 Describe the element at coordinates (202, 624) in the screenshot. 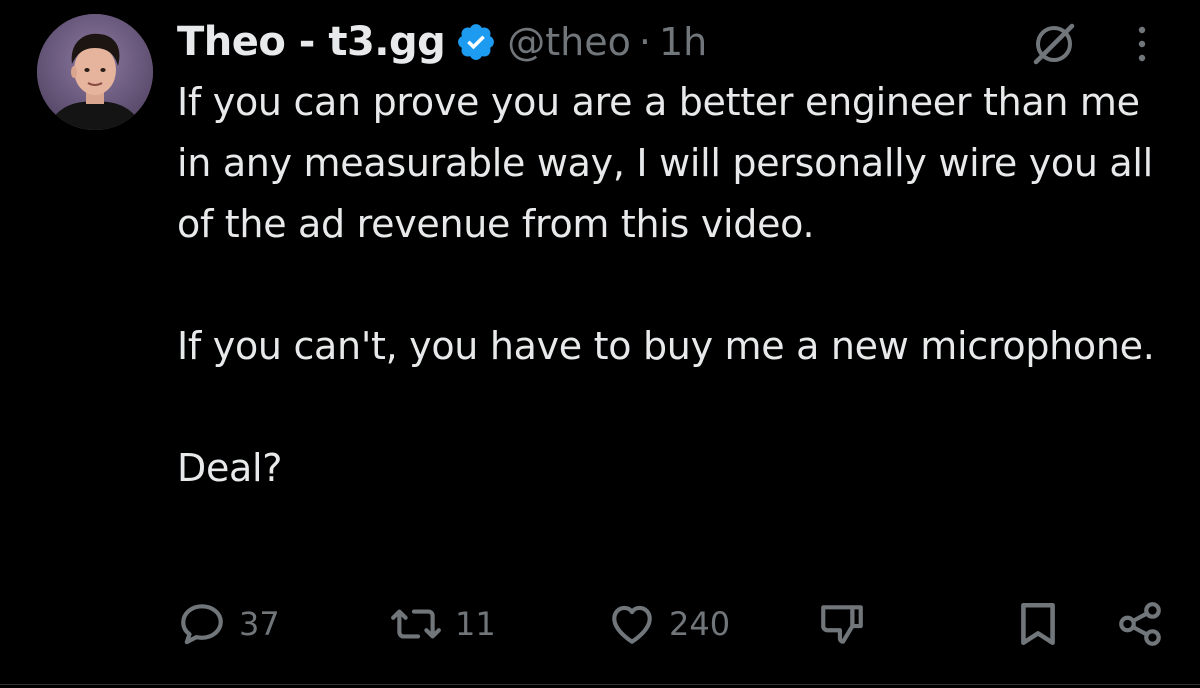

I see `reply-icon` at that location.